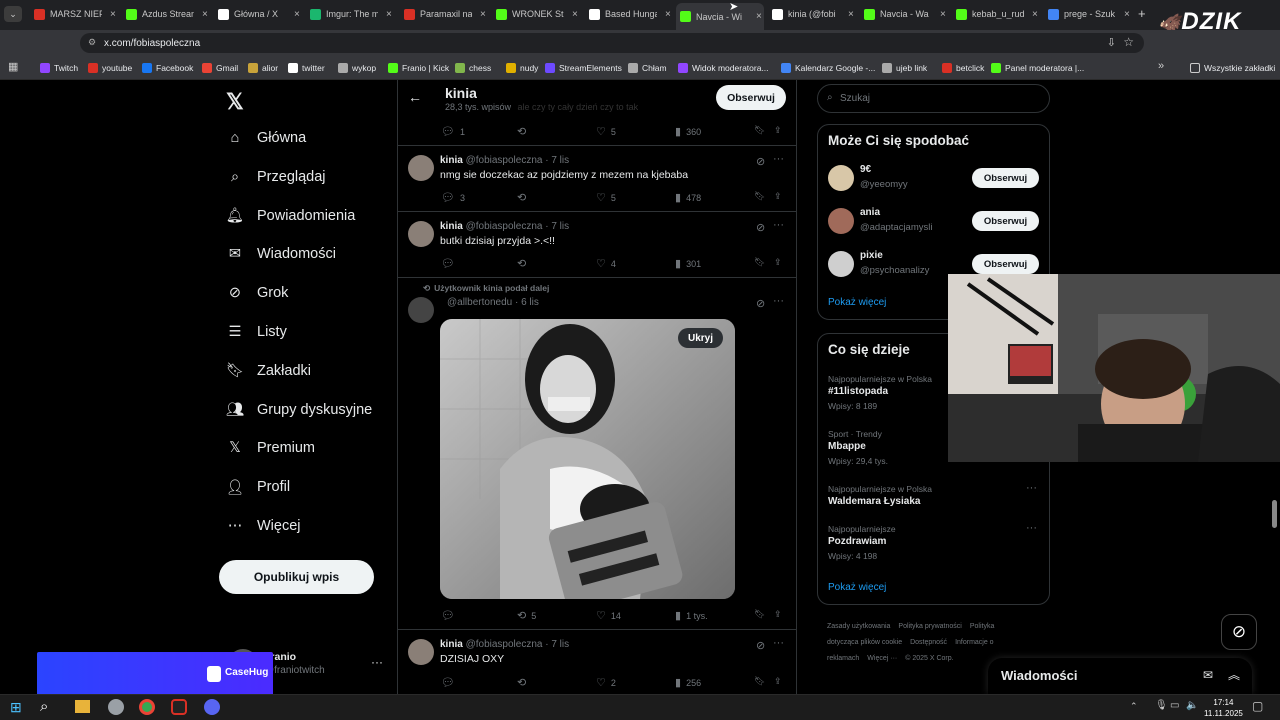 The image size is (1280, 720). I want to click on network-icon: ▭, so click(1174, 705).